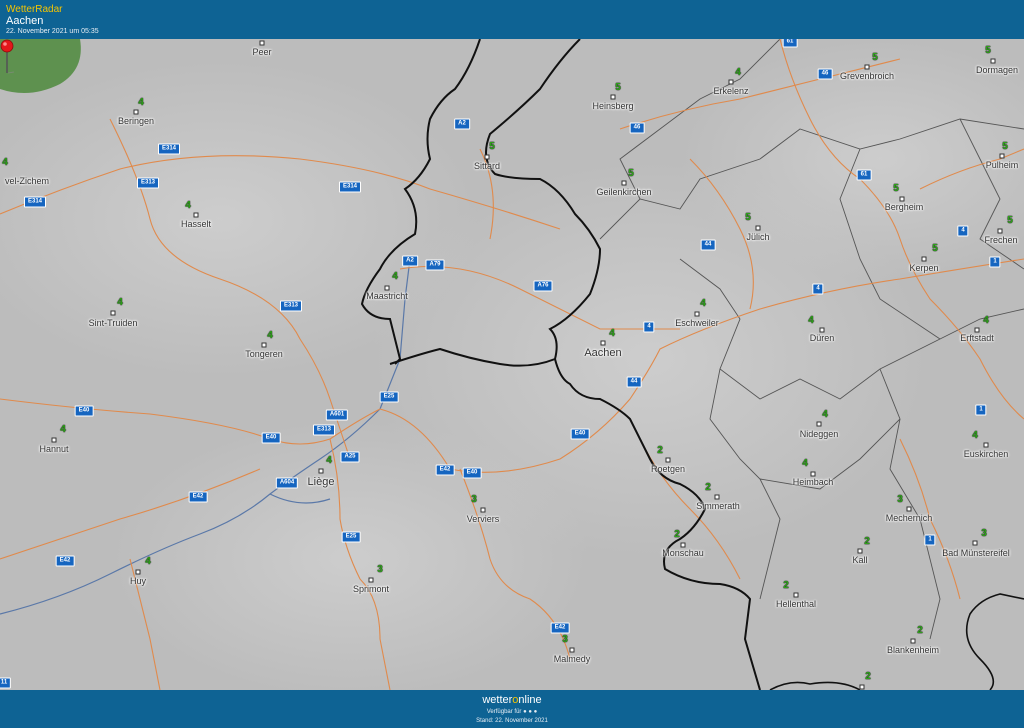 Image resolution: width=1024 pixels, height=728 pixels. I want to click on city-name: Liège, so click(321, 482).